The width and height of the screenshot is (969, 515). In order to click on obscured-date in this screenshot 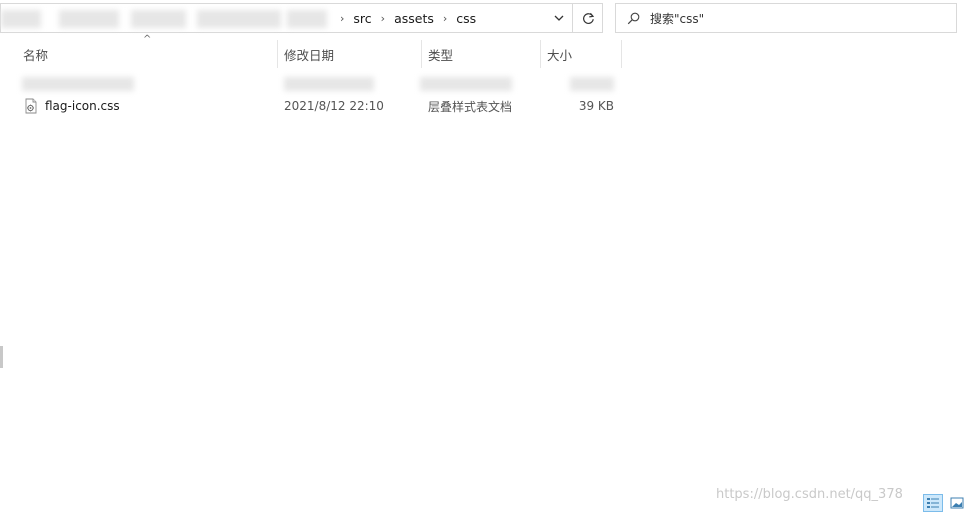, I will do `click(329, 84)`.